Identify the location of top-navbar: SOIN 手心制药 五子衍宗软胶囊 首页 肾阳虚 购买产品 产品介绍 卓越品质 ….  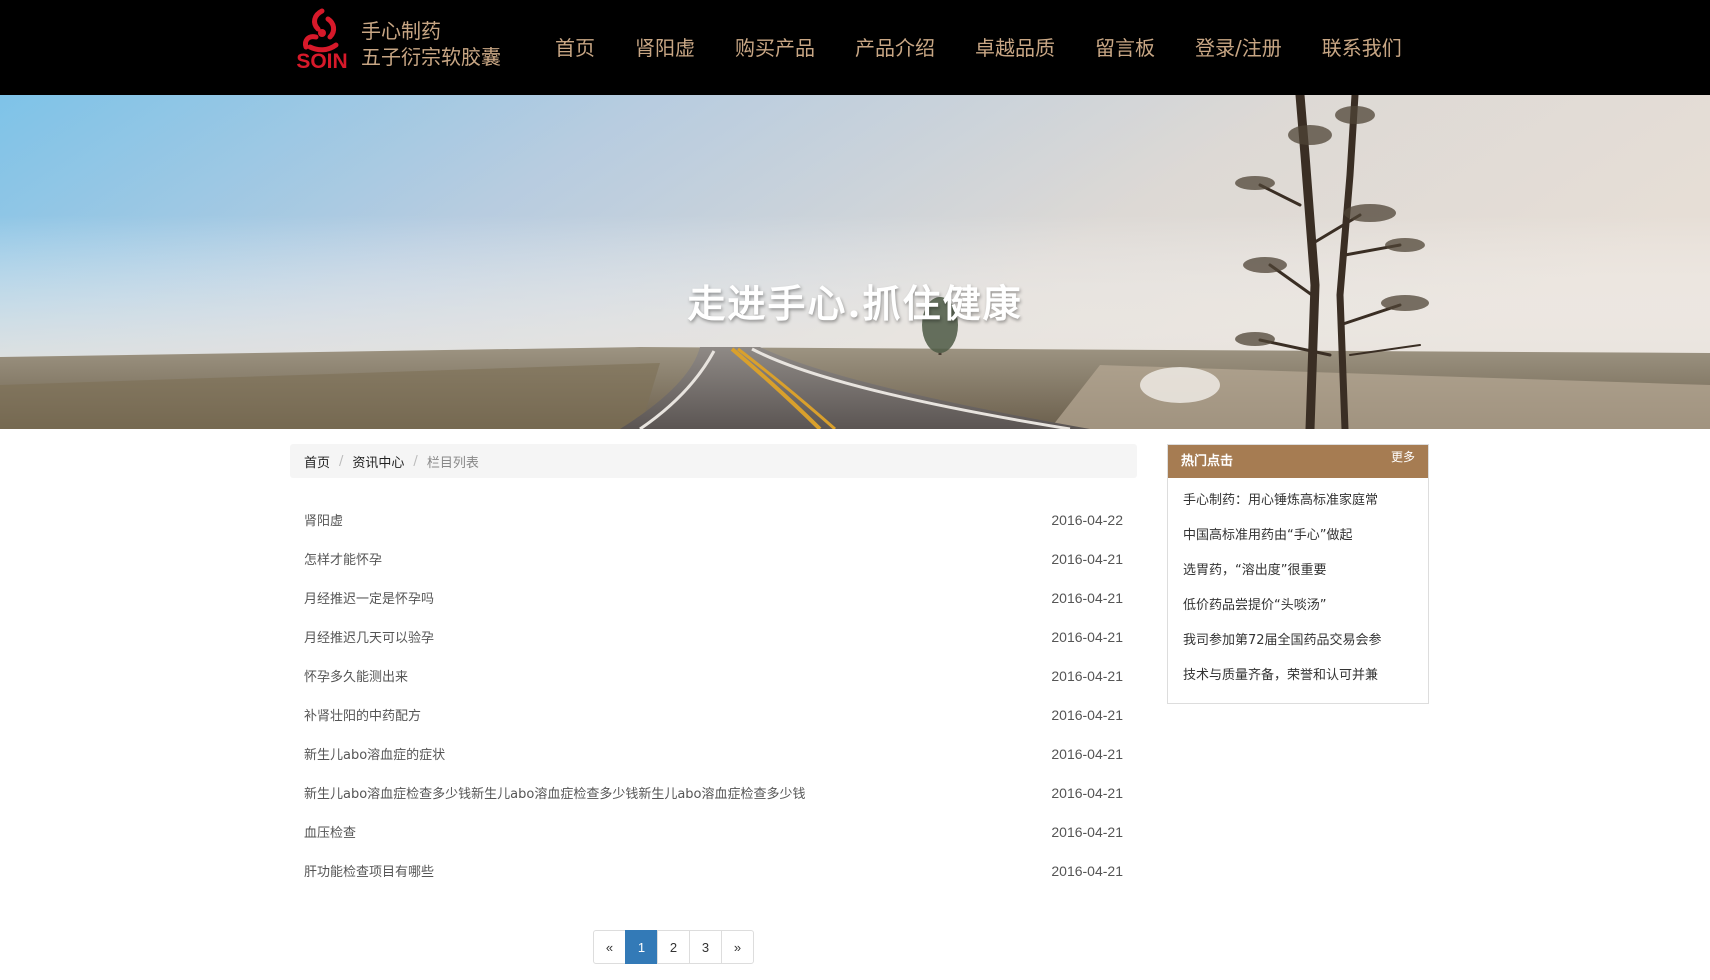
(855, 47).